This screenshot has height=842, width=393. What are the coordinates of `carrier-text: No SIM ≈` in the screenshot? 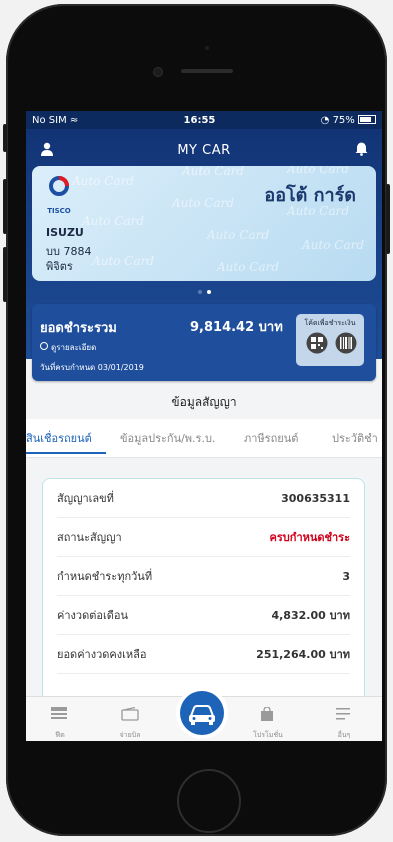 It's located at (55, 120).